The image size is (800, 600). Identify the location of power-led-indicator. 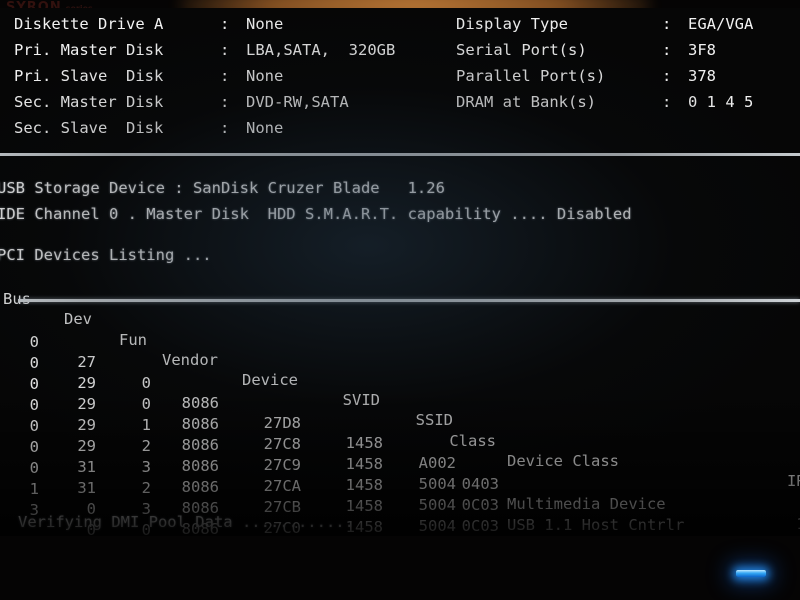
(751, 573).